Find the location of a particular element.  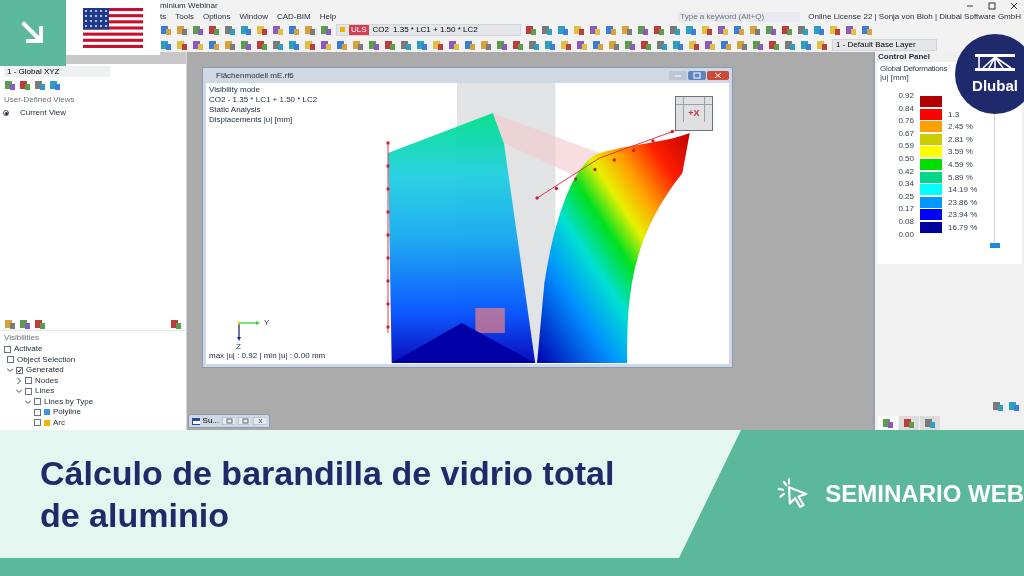

view-select: 1 - Global XYZ is located at coordinates (57, 71).